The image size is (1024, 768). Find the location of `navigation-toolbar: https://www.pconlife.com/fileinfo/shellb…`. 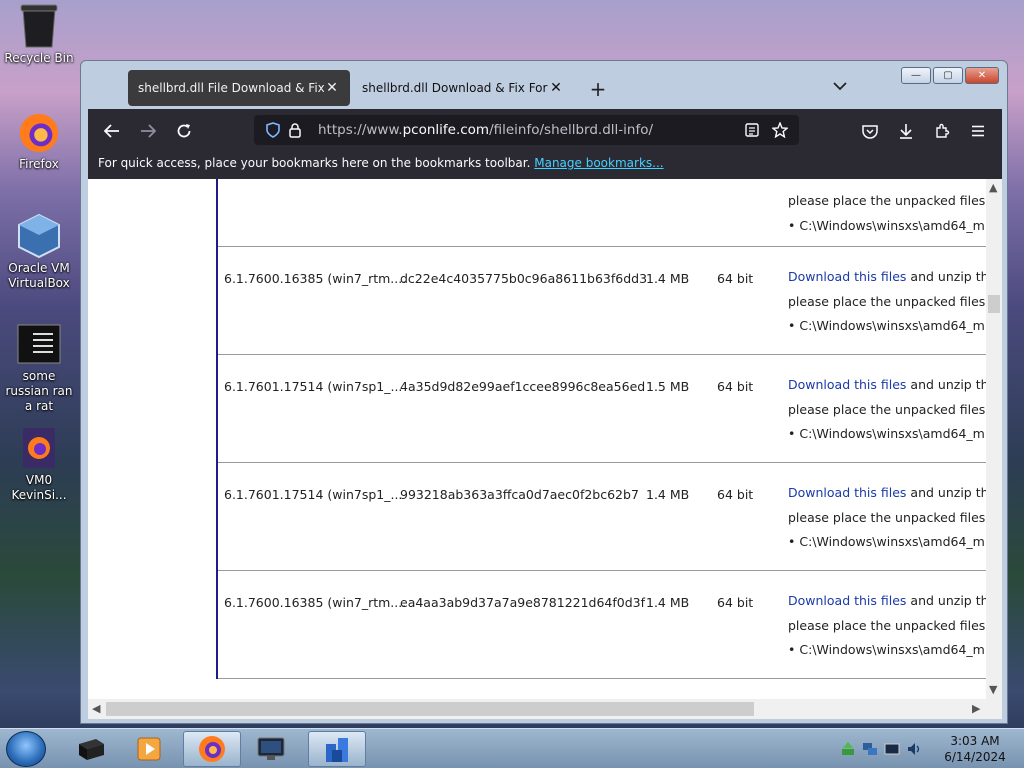

navigation-toolbar: https://www.pconlife.com/fileinfo/shellb… is located at coordinates (545, 144).